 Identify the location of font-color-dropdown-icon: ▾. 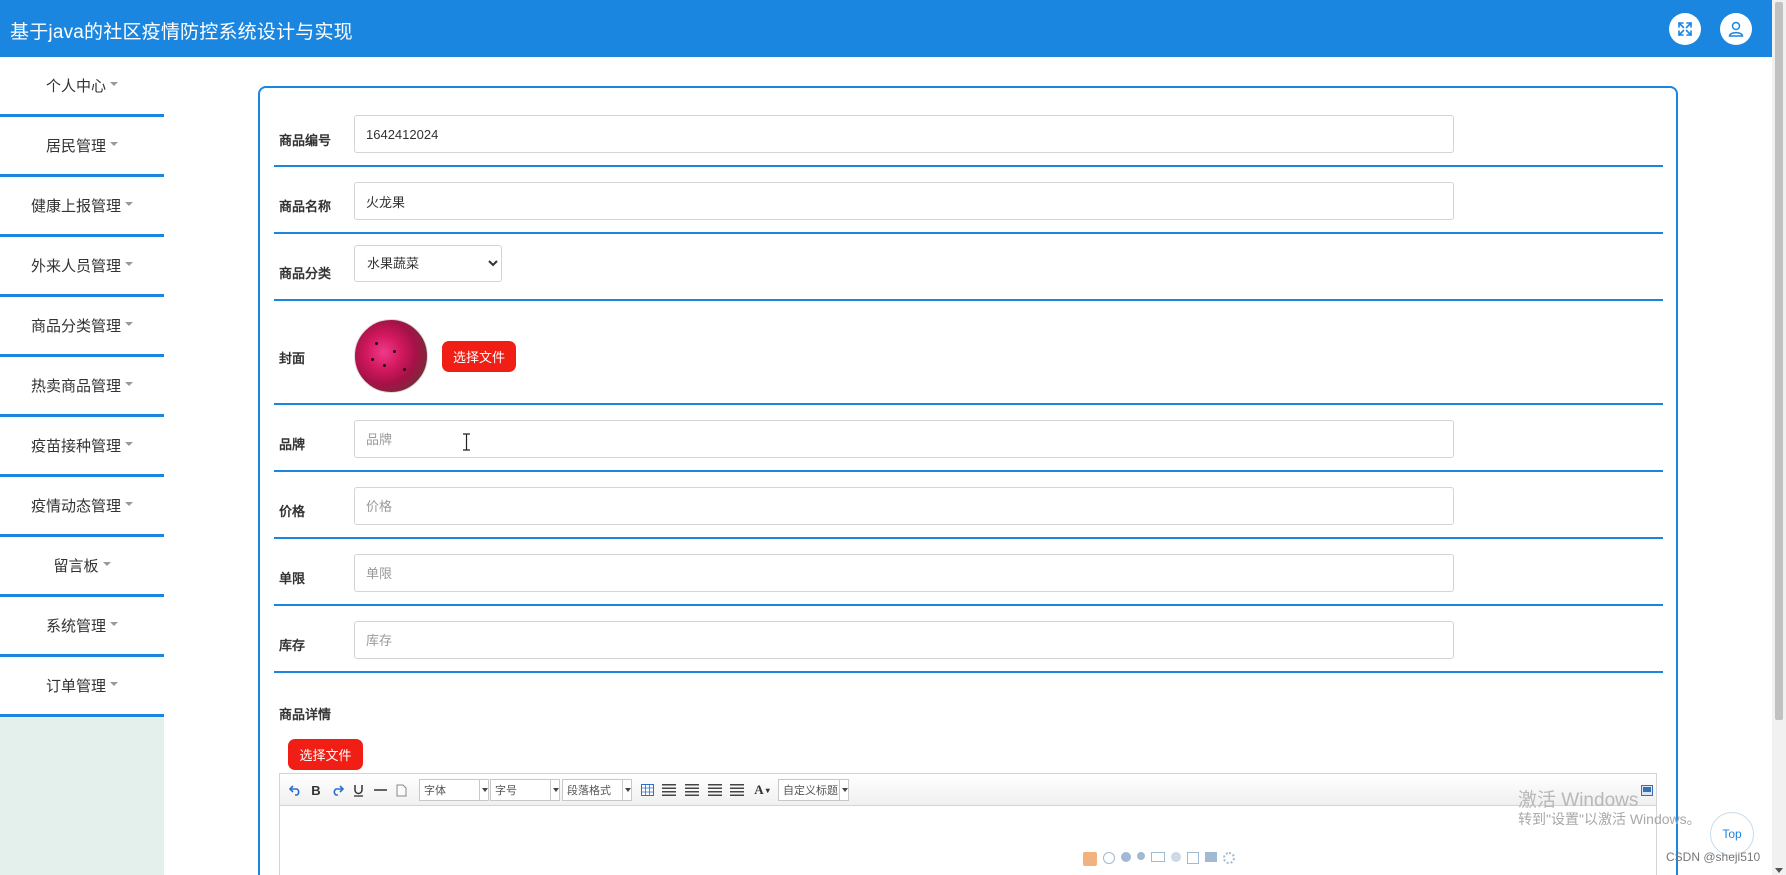
(767, 790).